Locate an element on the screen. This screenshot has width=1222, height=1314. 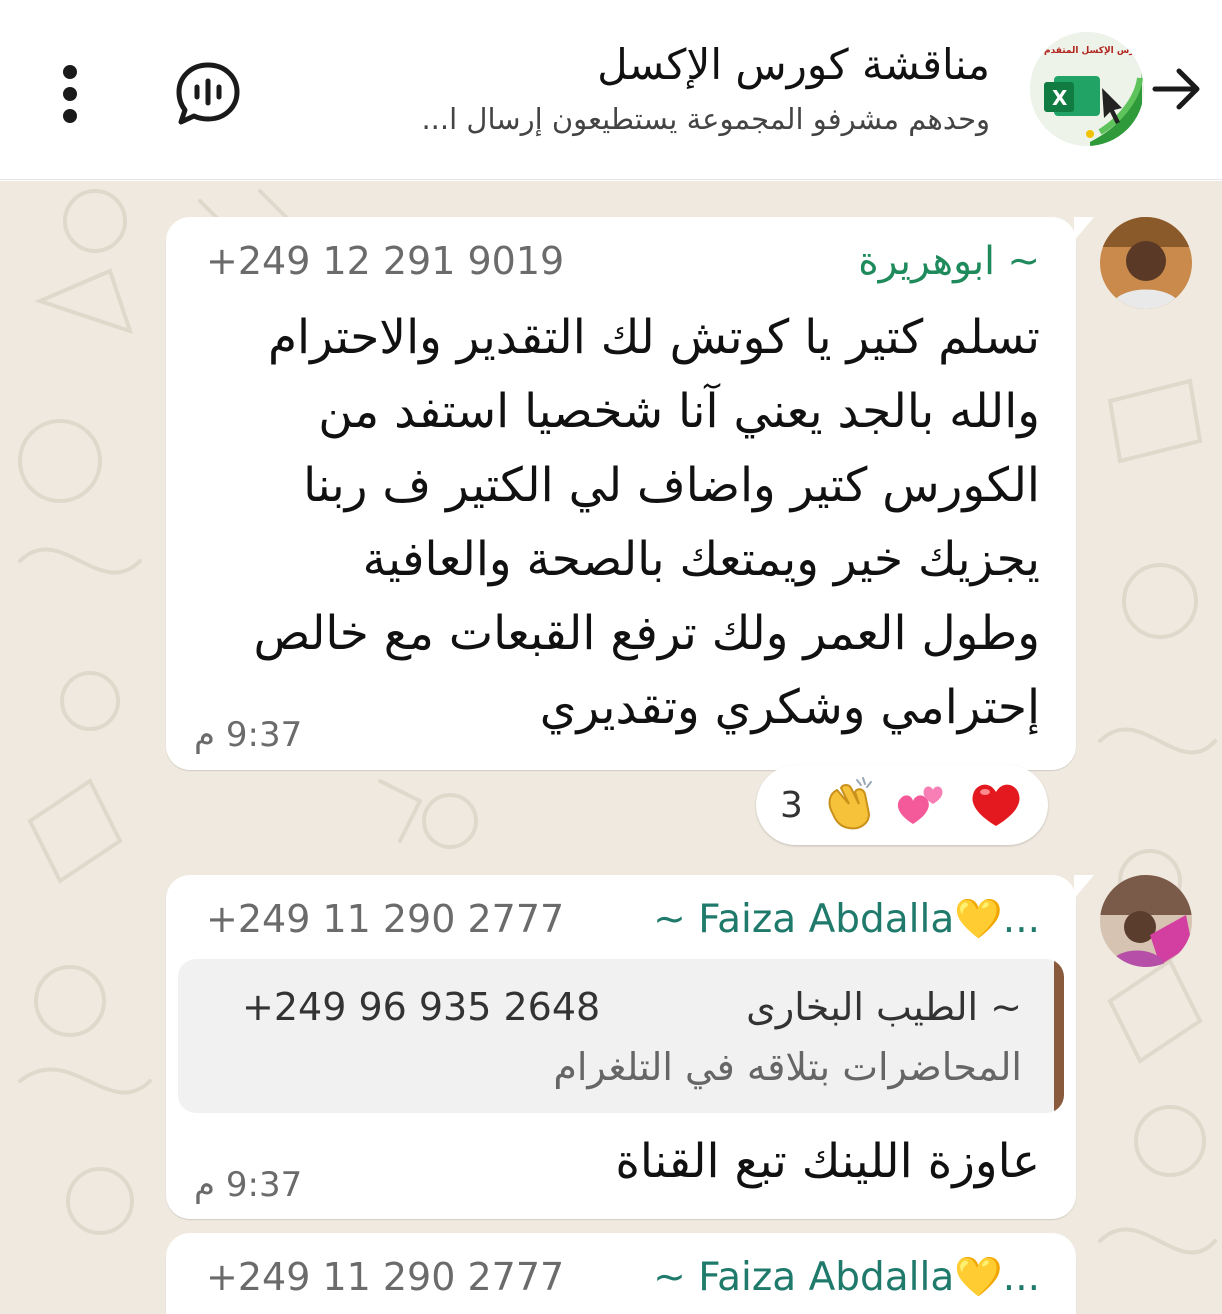
message-text: عاوزة اللينك تبع القناة is located at coordinates (827, 1161).